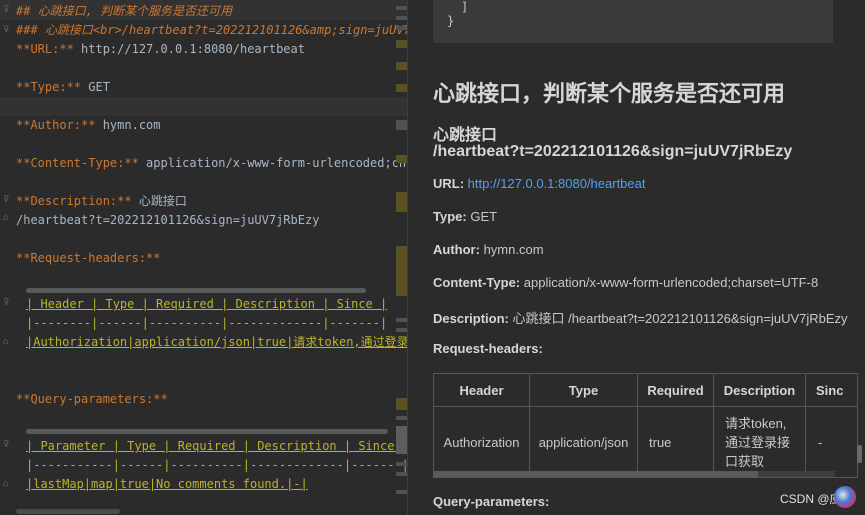  I want to click on scrollbar-thumb, so click(595, 474).